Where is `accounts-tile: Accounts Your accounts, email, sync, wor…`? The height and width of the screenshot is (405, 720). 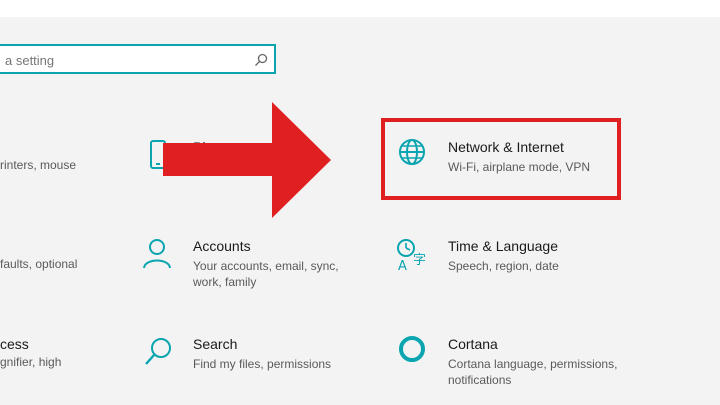
accounts-tile: Accounts Your accounts, email, sync, wor… is located at coordinates (245, 264).